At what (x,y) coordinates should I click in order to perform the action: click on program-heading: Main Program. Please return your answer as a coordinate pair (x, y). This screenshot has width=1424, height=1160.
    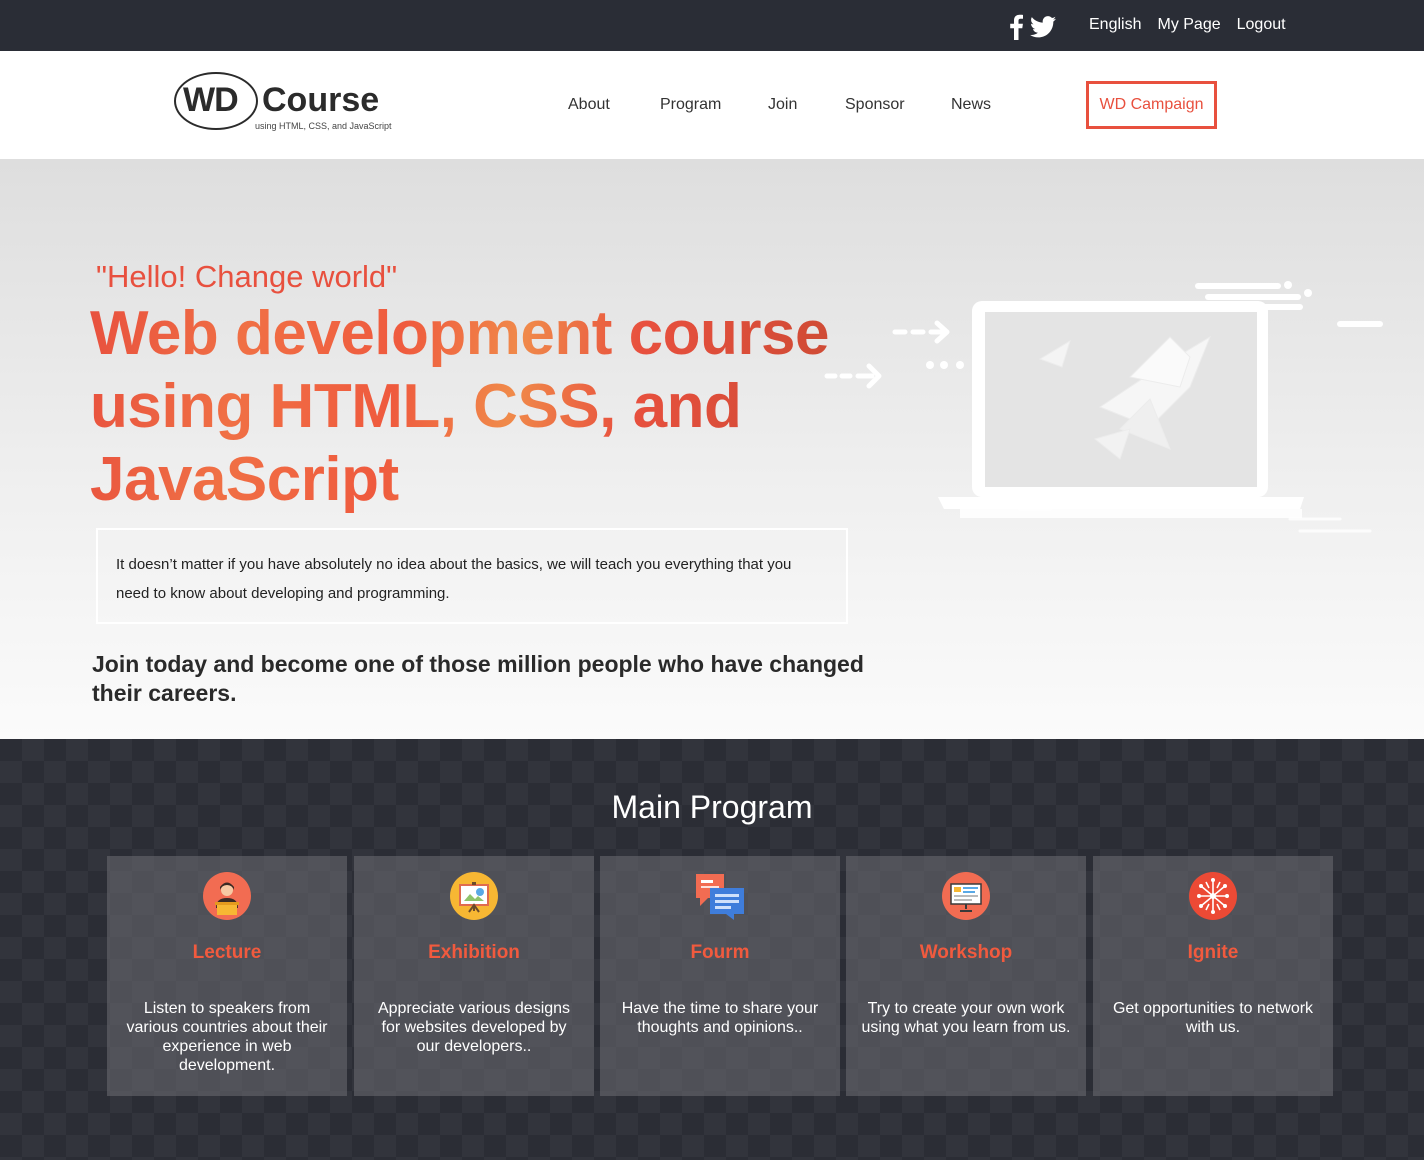
    Looking at the image, I should click on (712, 807).